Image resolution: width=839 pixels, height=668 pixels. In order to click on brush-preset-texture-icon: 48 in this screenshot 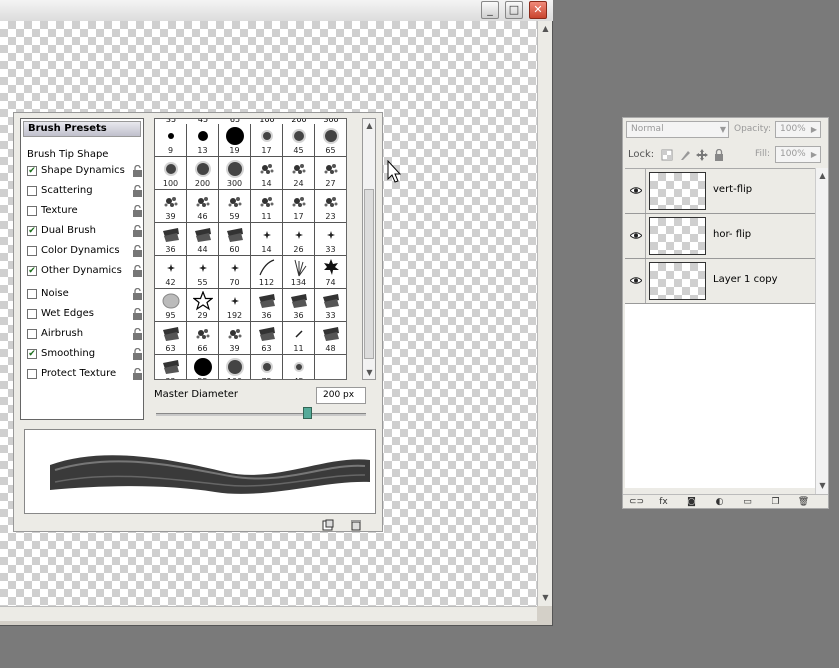, I will do `click(330, 338)`.